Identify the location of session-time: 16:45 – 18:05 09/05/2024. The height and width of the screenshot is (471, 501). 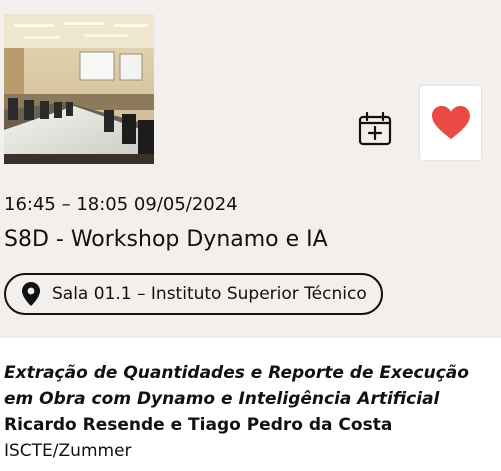
(121, 204).